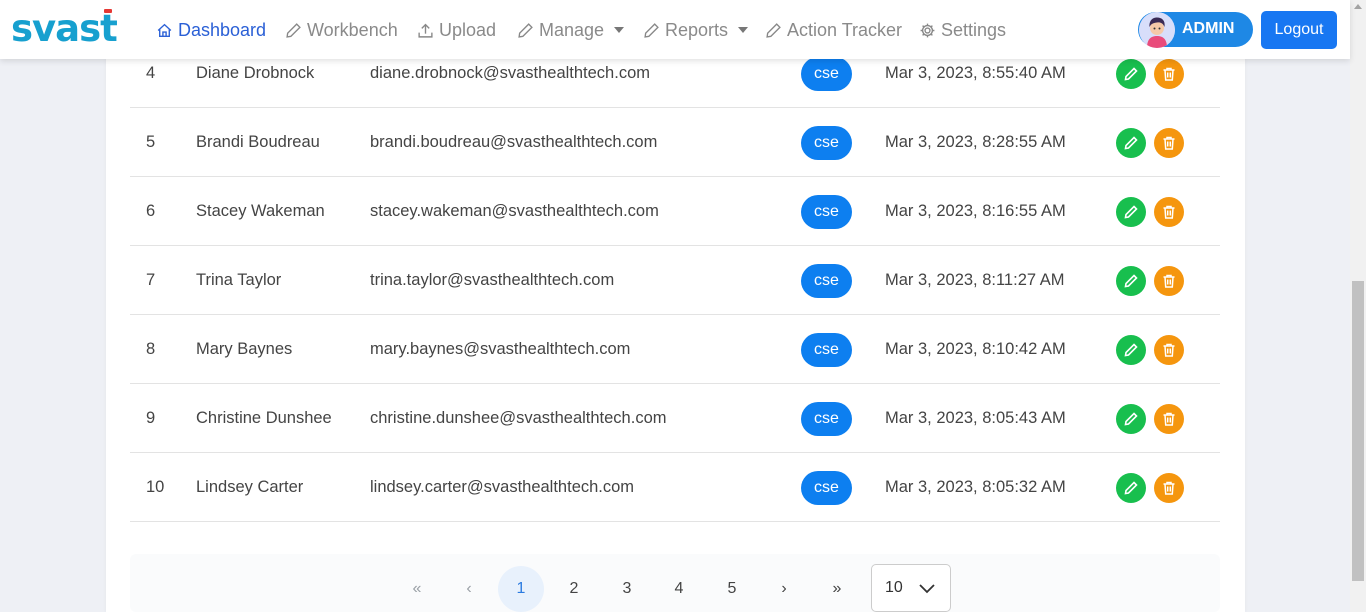 The width and height of the screenshot is (1366, 612). What do you see at coordinates (784, 589) in the screenshot?
I see `next-page-button: ›` at bounding box center [784, 589].